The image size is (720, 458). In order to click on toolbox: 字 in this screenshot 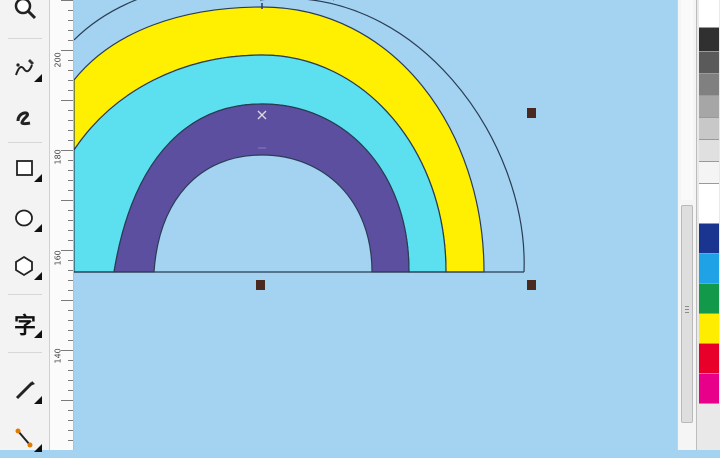, I will do `click(25, 226)`.